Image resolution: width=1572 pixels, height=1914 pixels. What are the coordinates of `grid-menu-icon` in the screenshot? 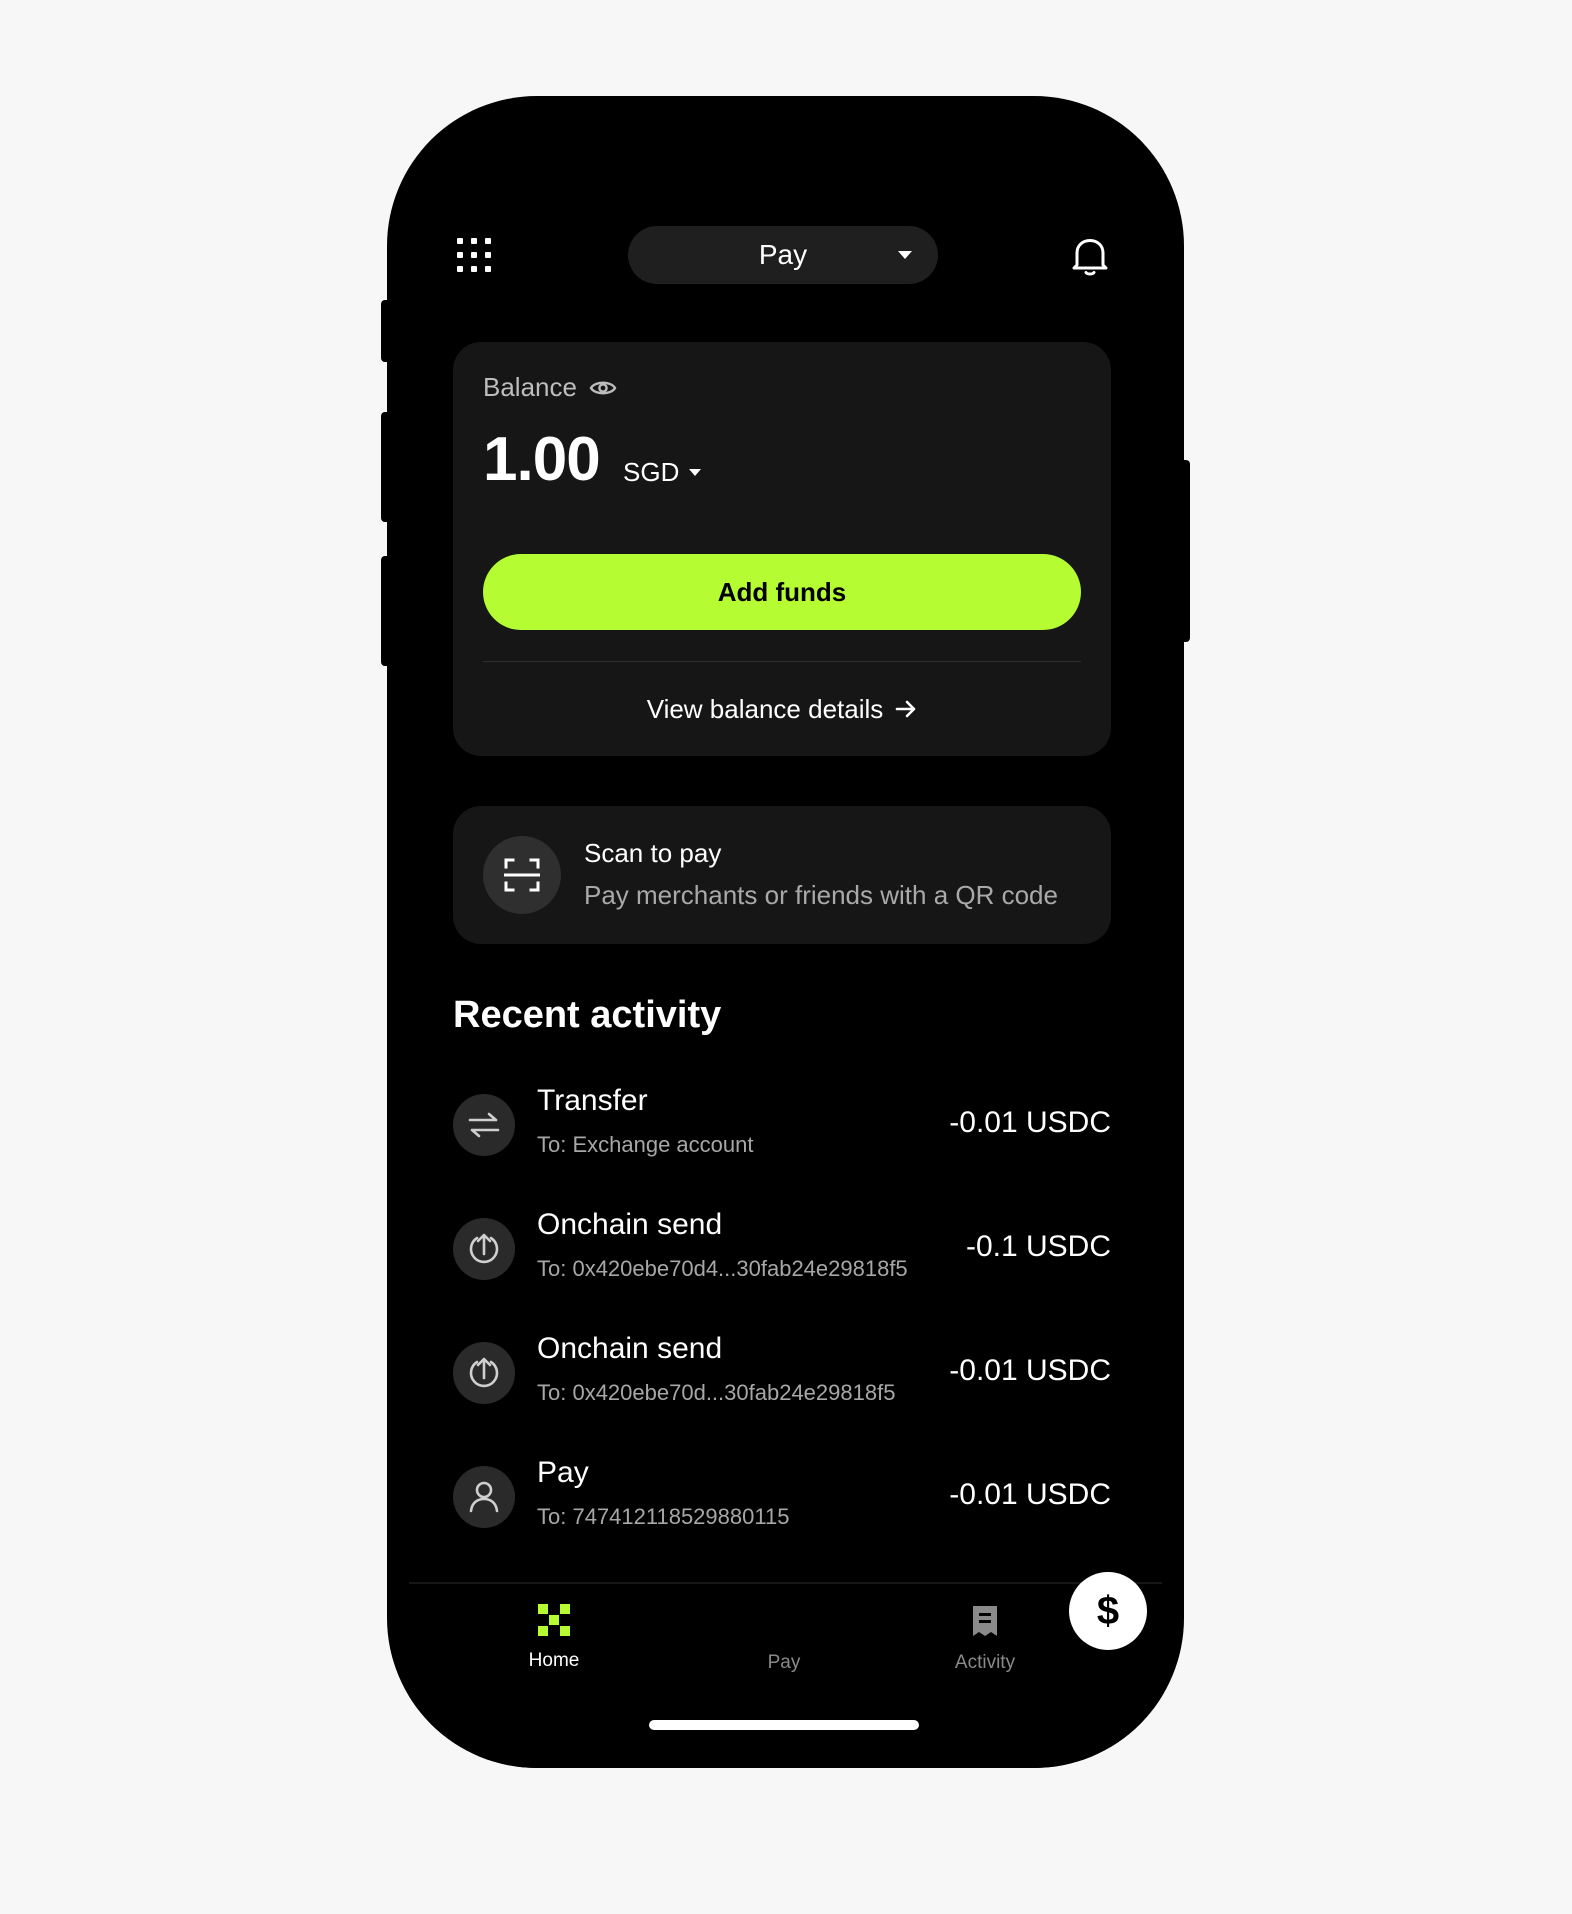 It's located at (475, 256).